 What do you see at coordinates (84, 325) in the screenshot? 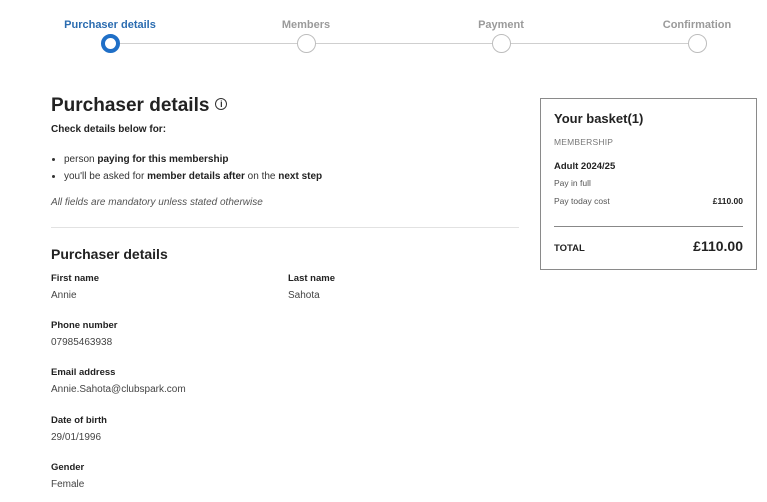
I see `field-label: Phone number` at bounding box center [84, 325].